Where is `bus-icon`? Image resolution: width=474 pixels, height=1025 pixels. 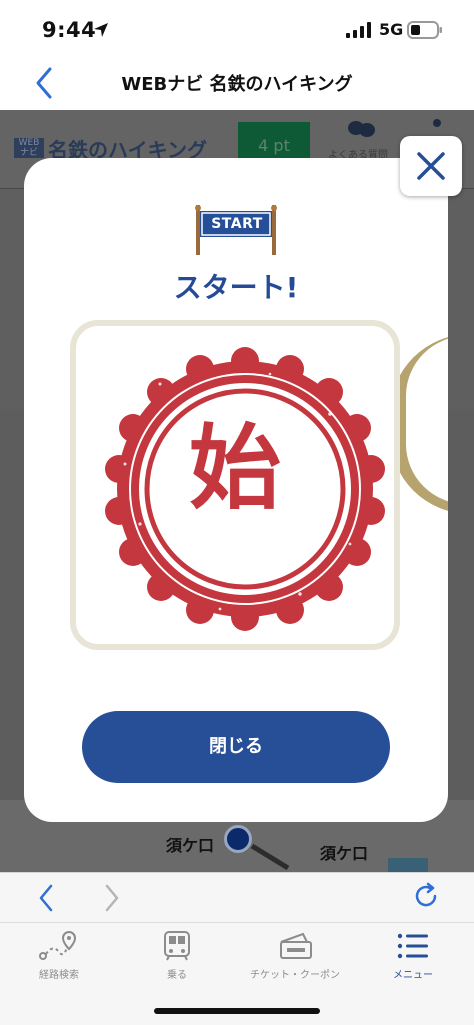 bus-icon is located at coordinates (177, 946).